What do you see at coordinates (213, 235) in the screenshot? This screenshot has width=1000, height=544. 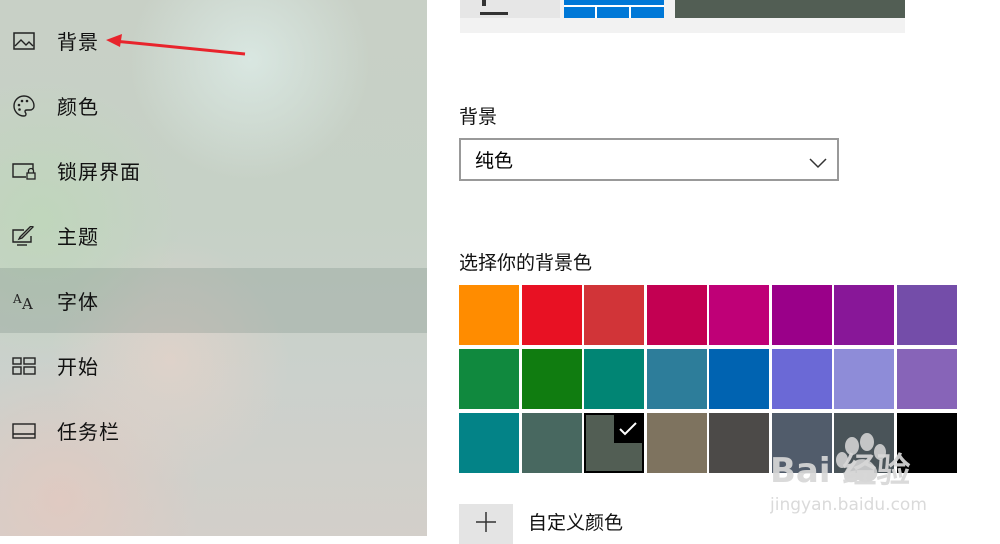 I see `sidebar-item-themes: 主题` at bounding box center [213, 235].